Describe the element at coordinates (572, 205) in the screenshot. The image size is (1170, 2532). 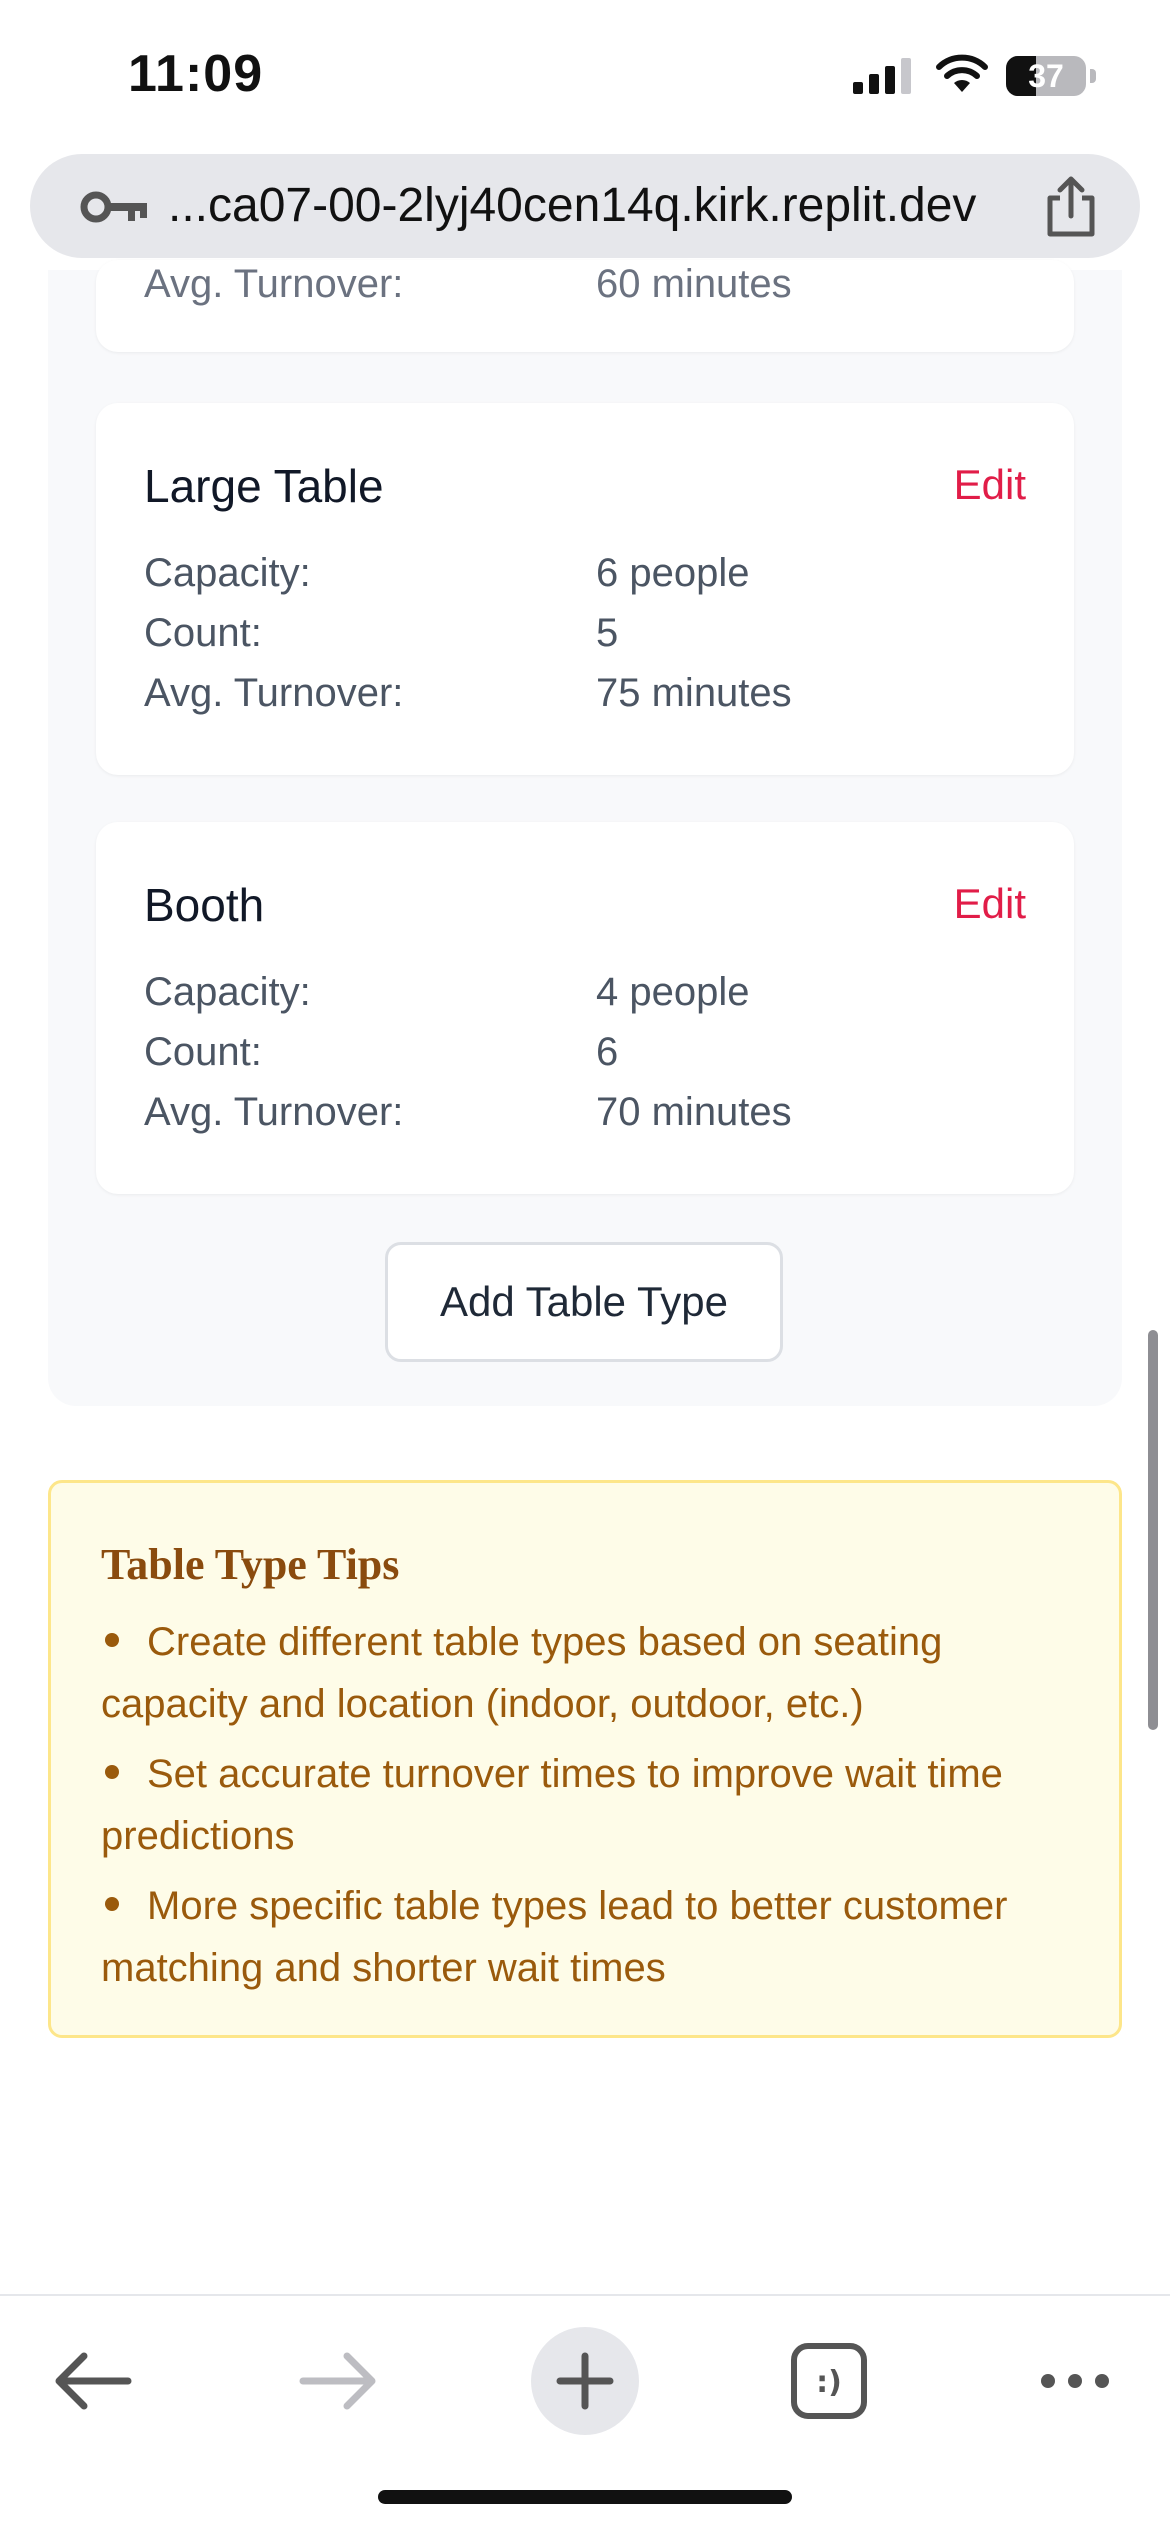
I see `url-text: ...ca07-00-2lyj40cen14q.kirk.replit.dev` at that location.